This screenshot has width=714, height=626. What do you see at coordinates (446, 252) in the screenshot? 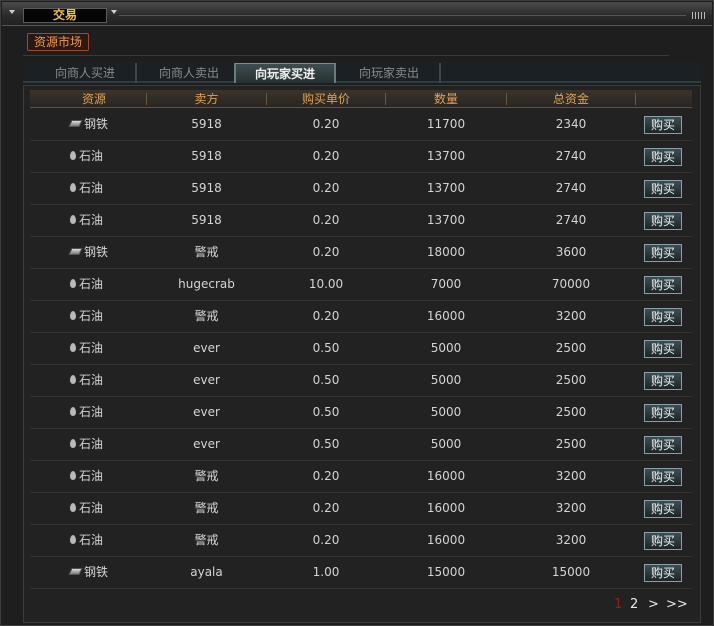
I see `quantity-cell: 18000` at bounding box center [446, 252].